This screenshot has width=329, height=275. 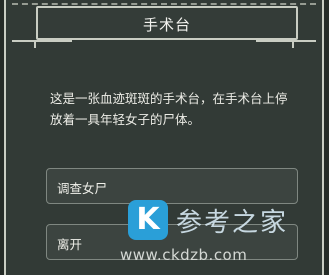 I want to click on watermark-logo-icon: K, so click(x=148, y=220).